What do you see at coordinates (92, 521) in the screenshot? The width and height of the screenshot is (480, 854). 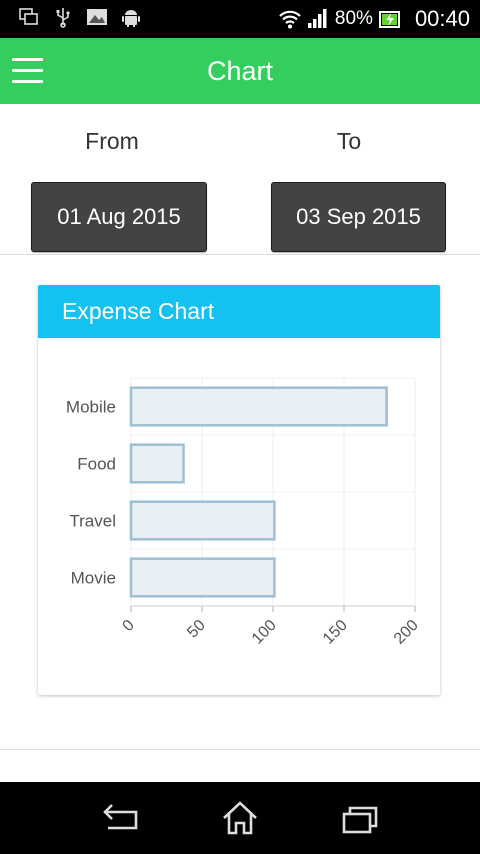 I see `category-label: Travel` at bounding box center [92, 521].